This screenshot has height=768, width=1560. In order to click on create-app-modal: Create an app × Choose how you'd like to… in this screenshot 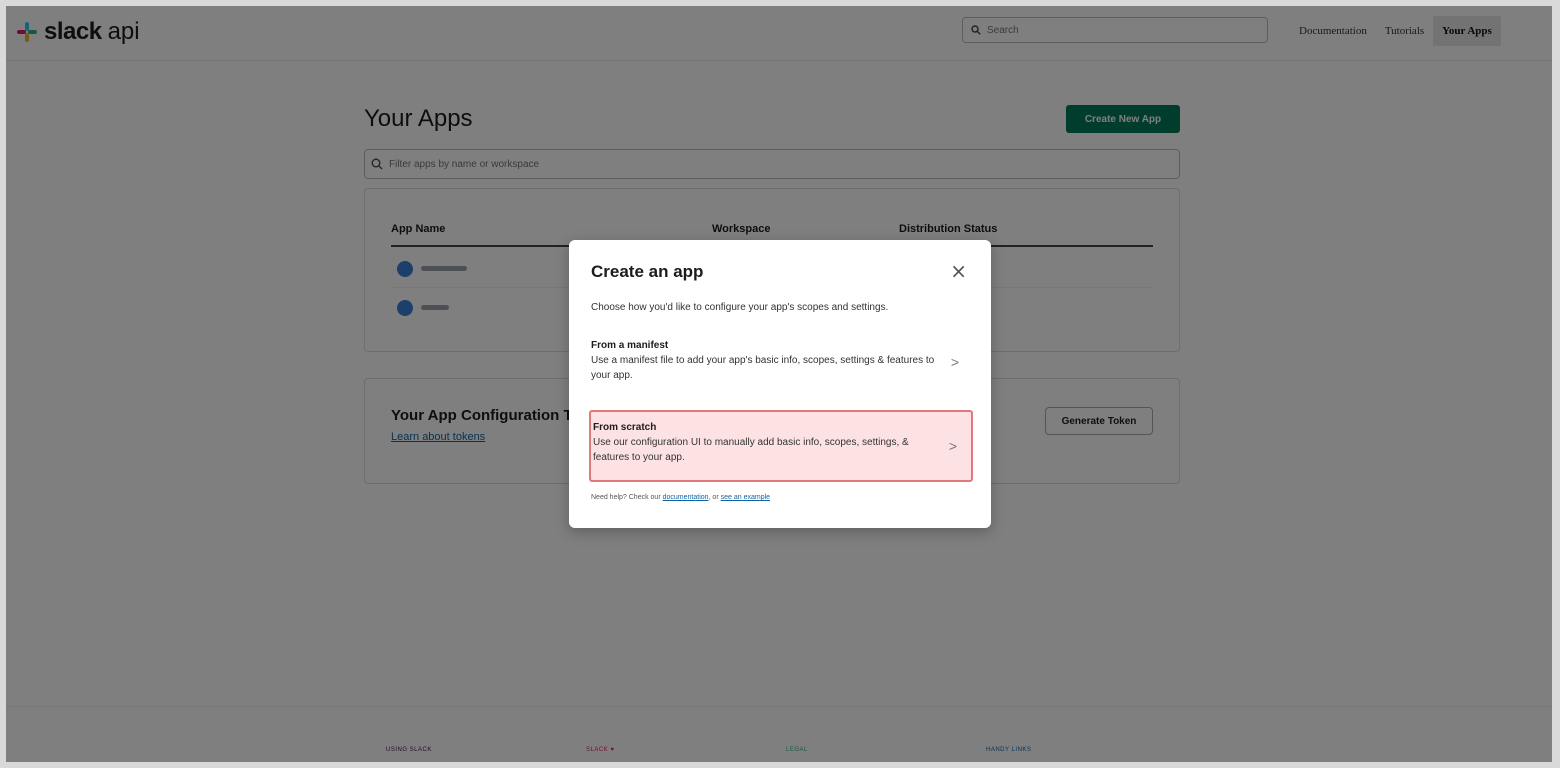, I will do `click(780, 384)`.